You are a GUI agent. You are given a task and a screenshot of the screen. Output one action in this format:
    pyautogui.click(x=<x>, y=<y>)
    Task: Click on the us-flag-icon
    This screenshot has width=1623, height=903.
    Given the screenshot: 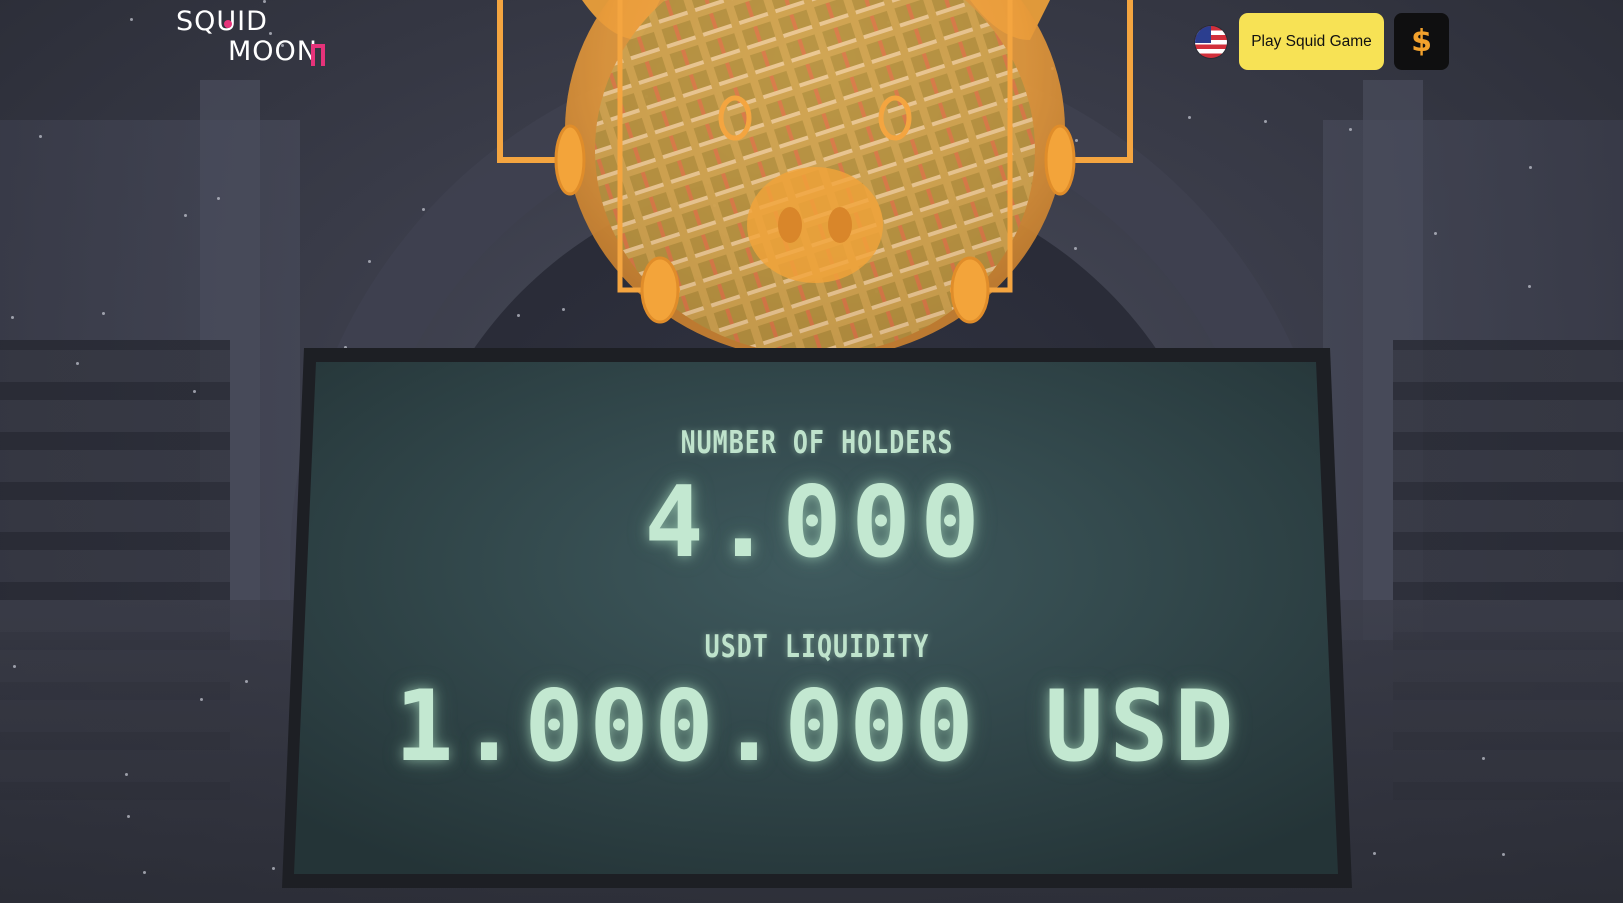 What is the action you would take?
    pyautogui.click(x=1211, y=42)
    